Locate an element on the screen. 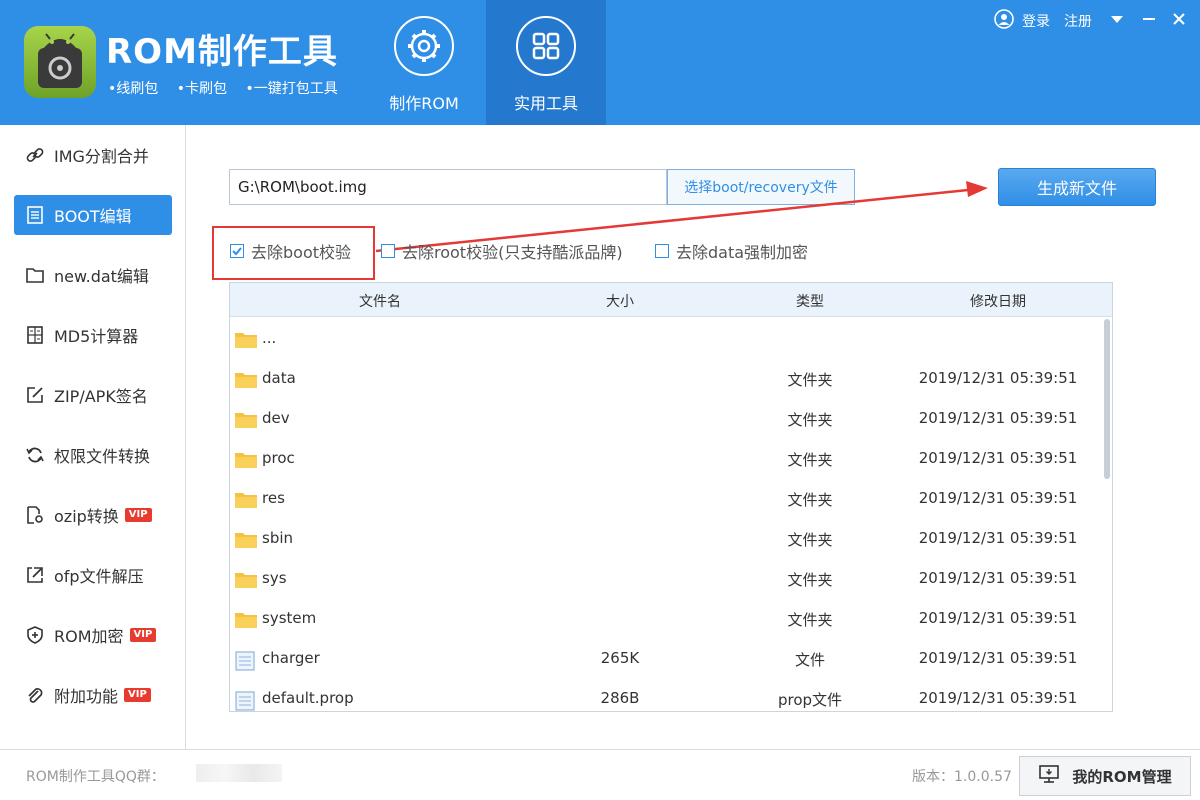  user-icon is located at coordinates (1004, 21).